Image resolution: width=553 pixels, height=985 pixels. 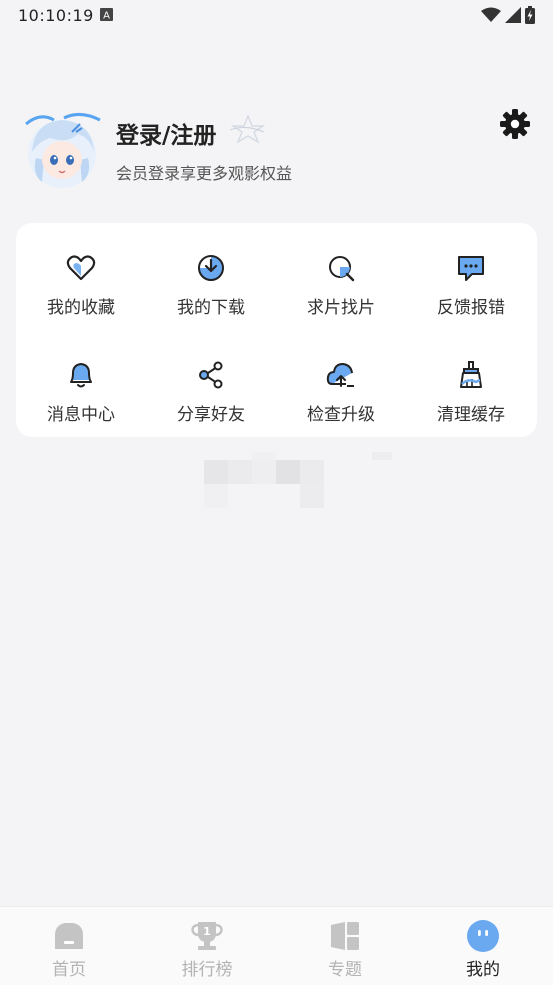 I want to click on clean-icon, so click(x=471, y=374).